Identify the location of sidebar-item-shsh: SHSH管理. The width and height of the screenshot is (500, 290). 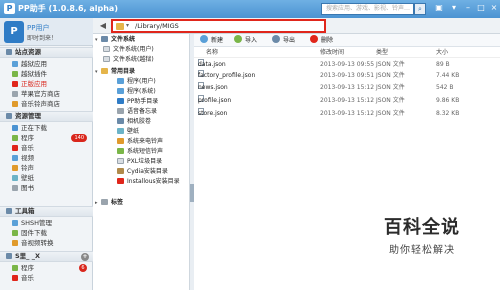
(46, 223).